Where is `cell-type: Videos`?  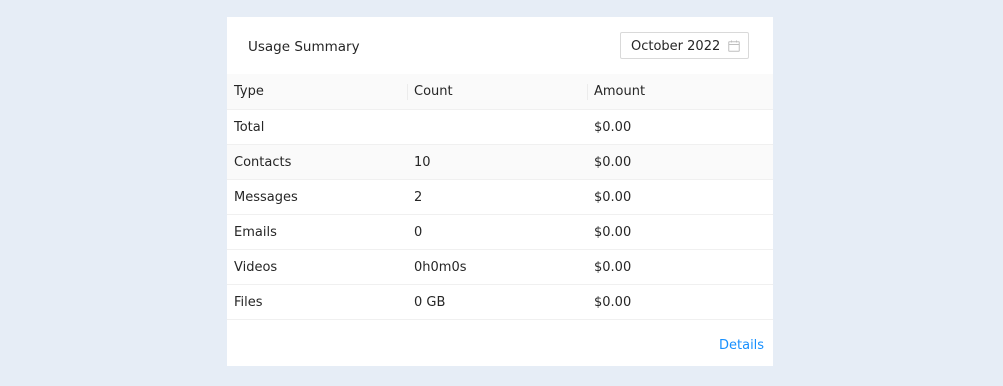
cell-type: Videos is located at coordinates (317, 267).